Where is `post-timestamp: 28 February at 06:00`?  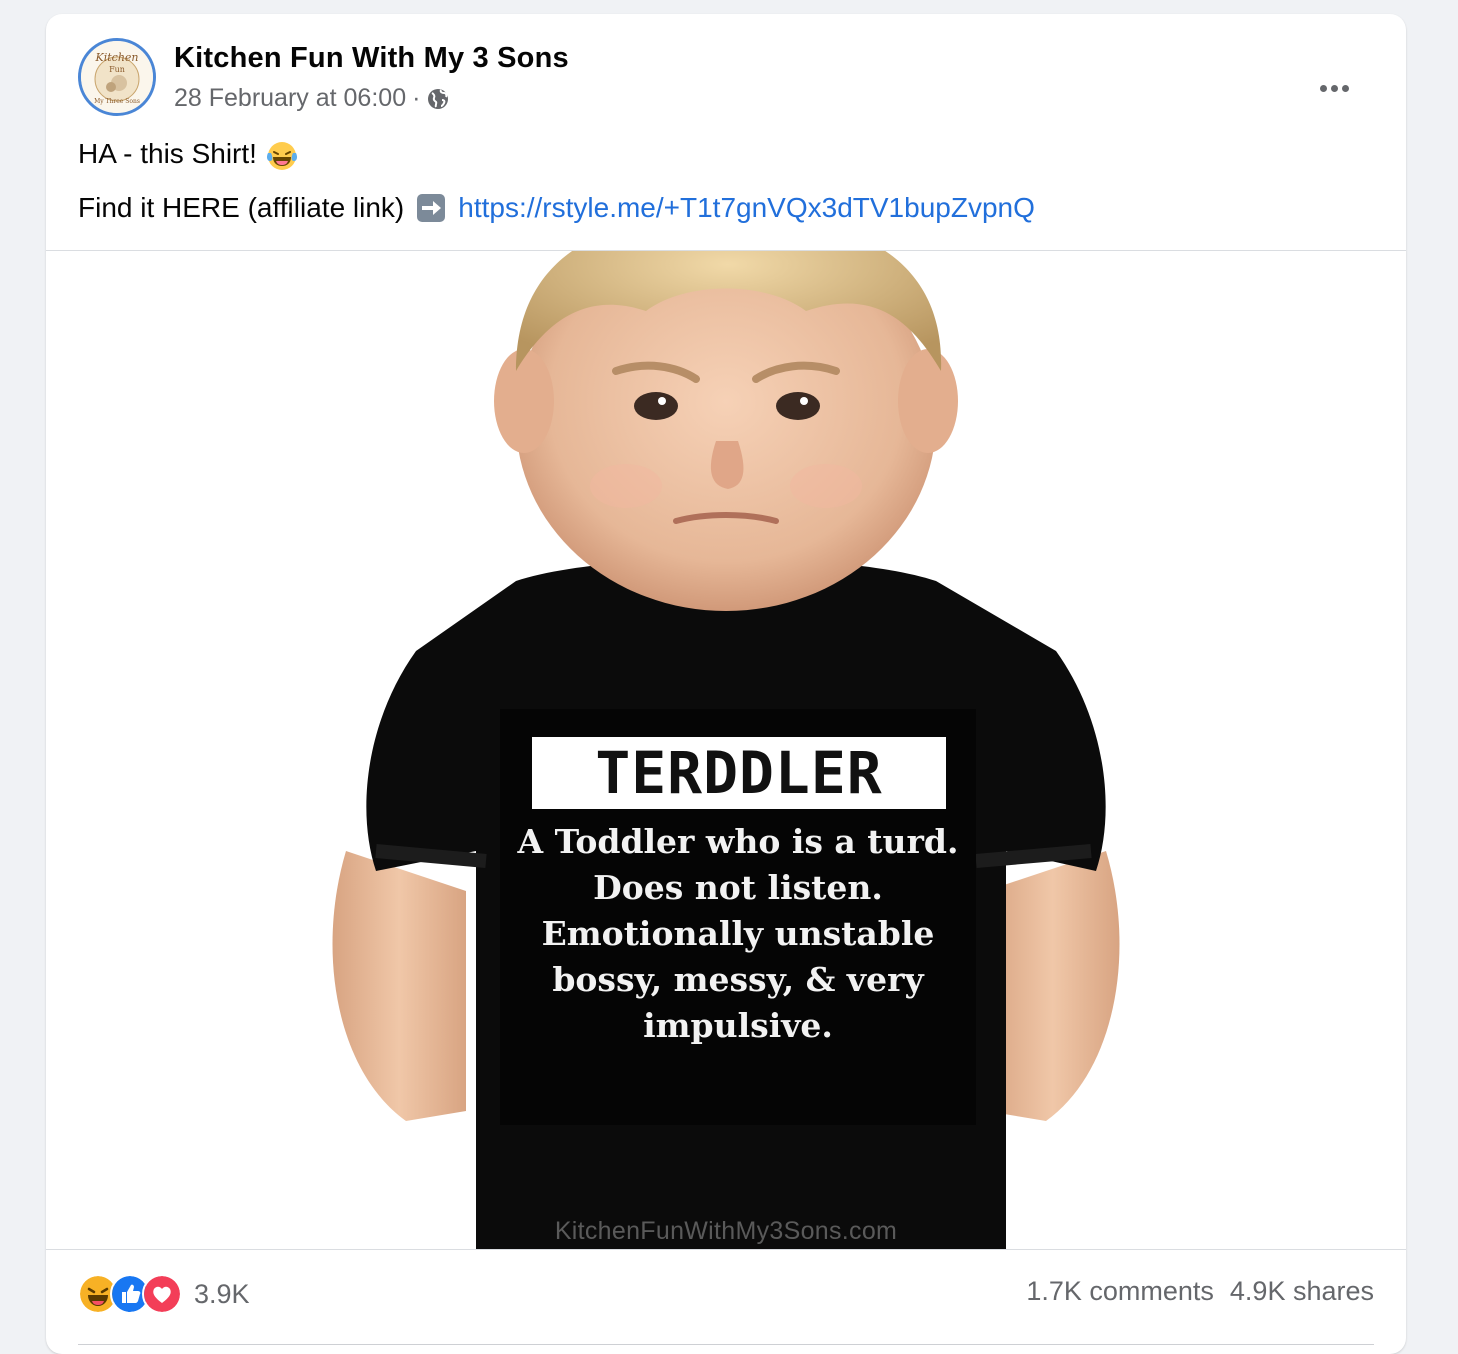 post-timestamp: 28 February at 06:00 is located at coordinates (290, 98).